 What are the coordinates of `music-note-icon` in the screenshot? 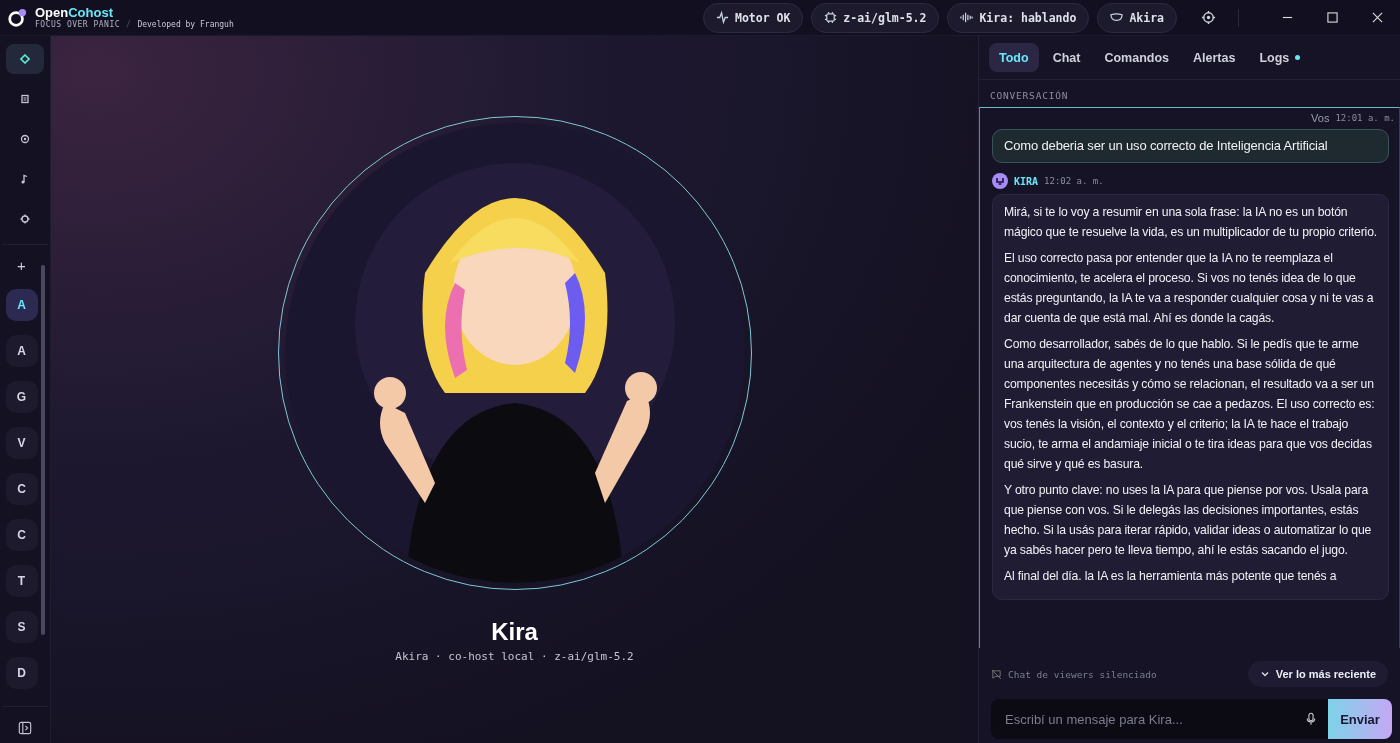 It's located at (25, 179).